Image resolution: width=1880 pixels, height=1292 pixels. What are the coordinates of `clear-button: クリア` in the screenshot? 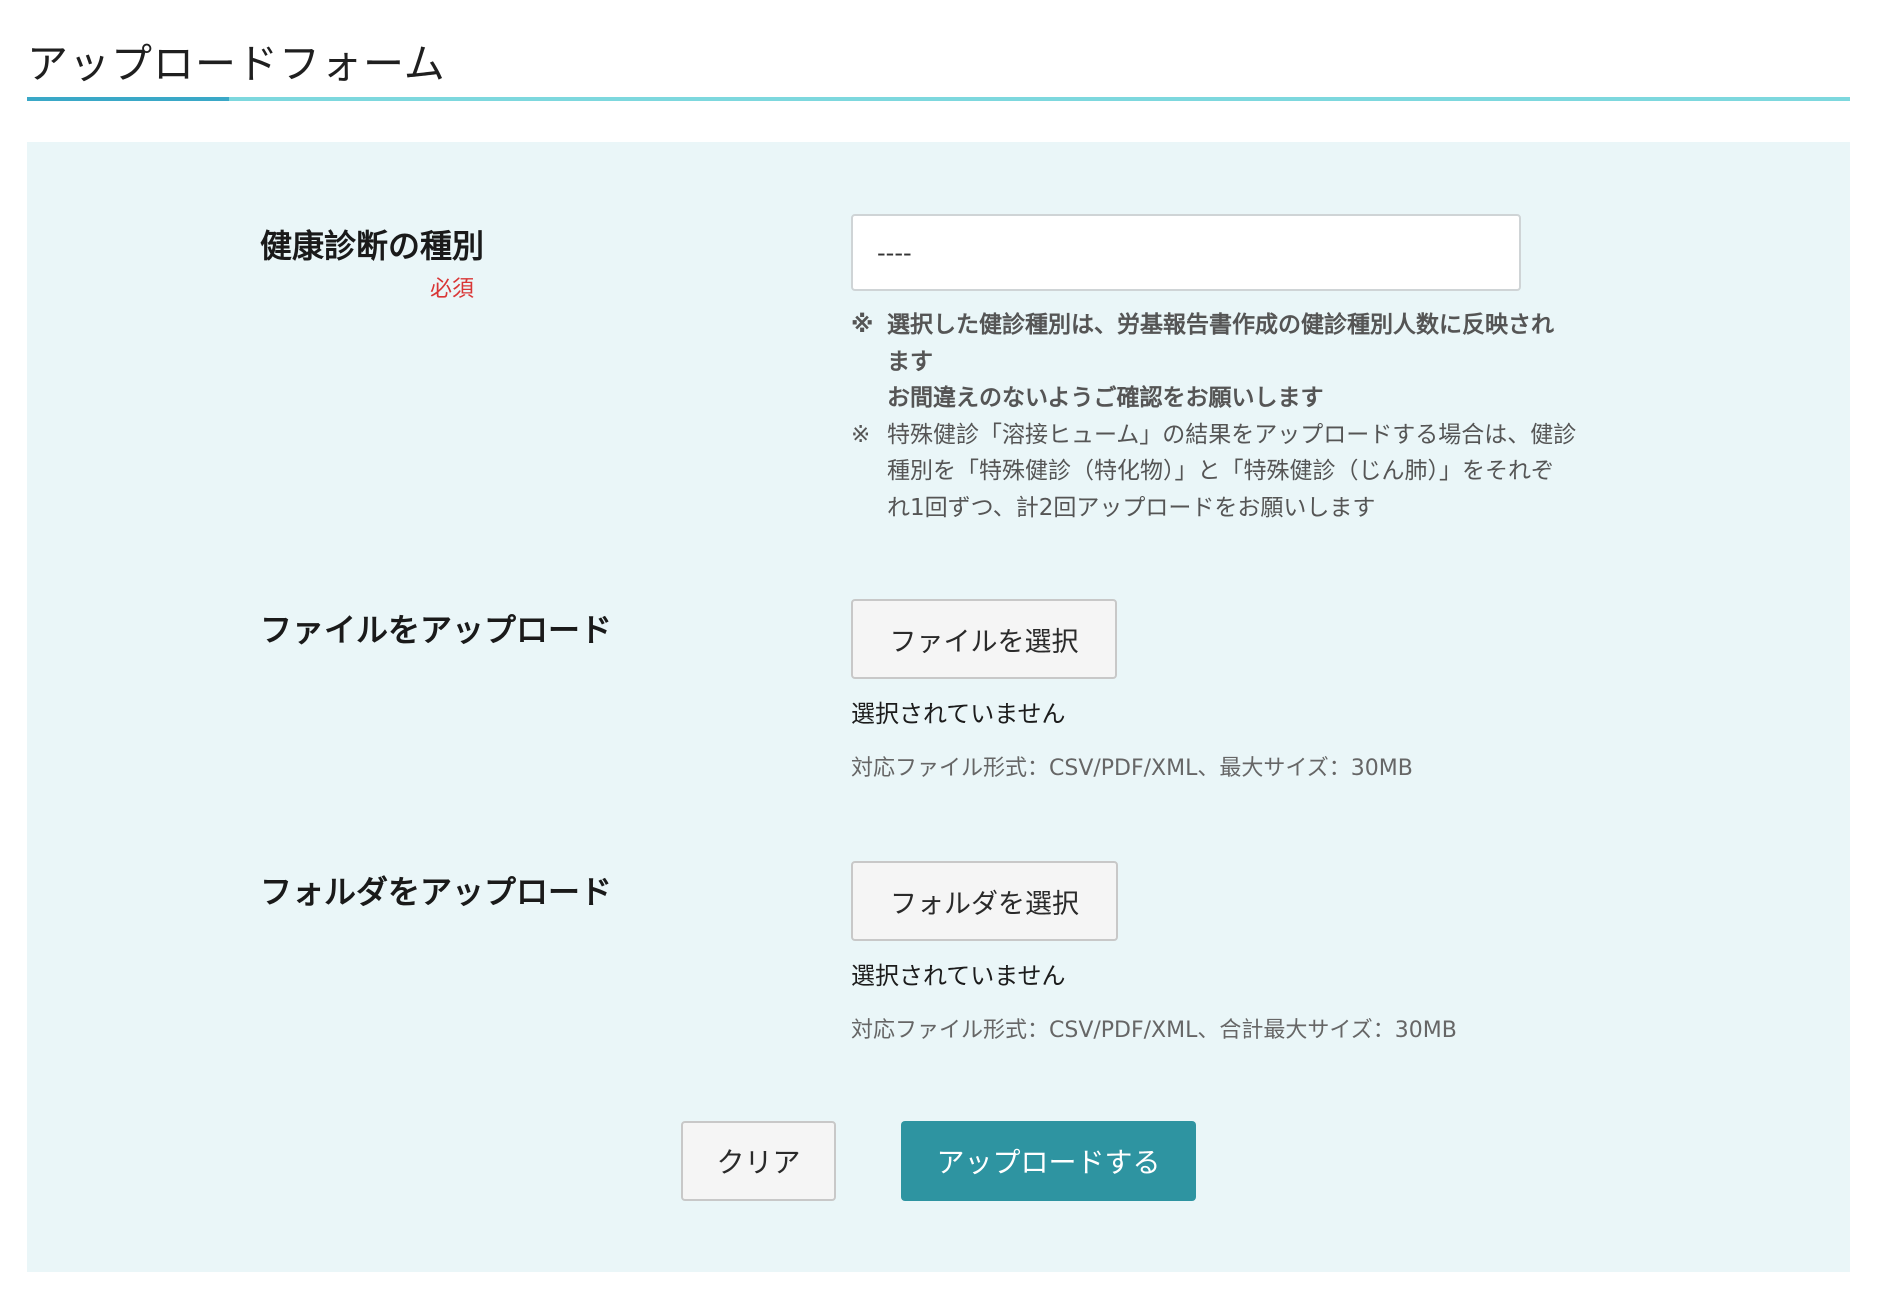 It's located at (758, 1161).